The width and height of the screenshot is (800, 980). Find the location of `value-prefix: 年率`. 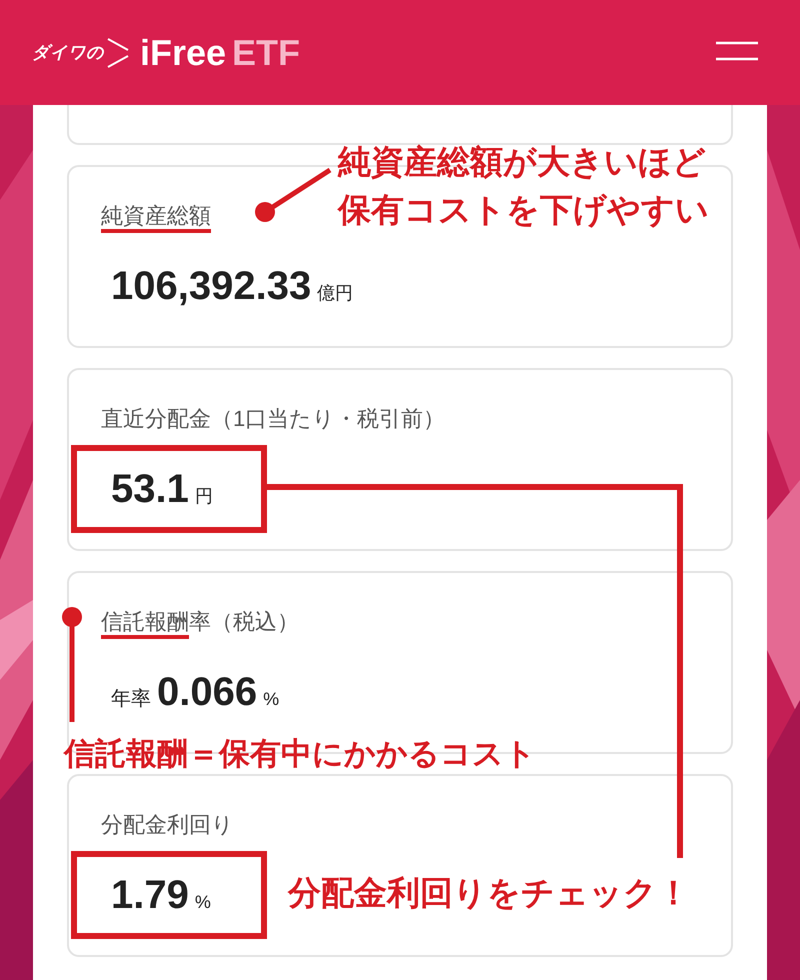

value-prefix: 年率 is located at coordinates (131, 699).